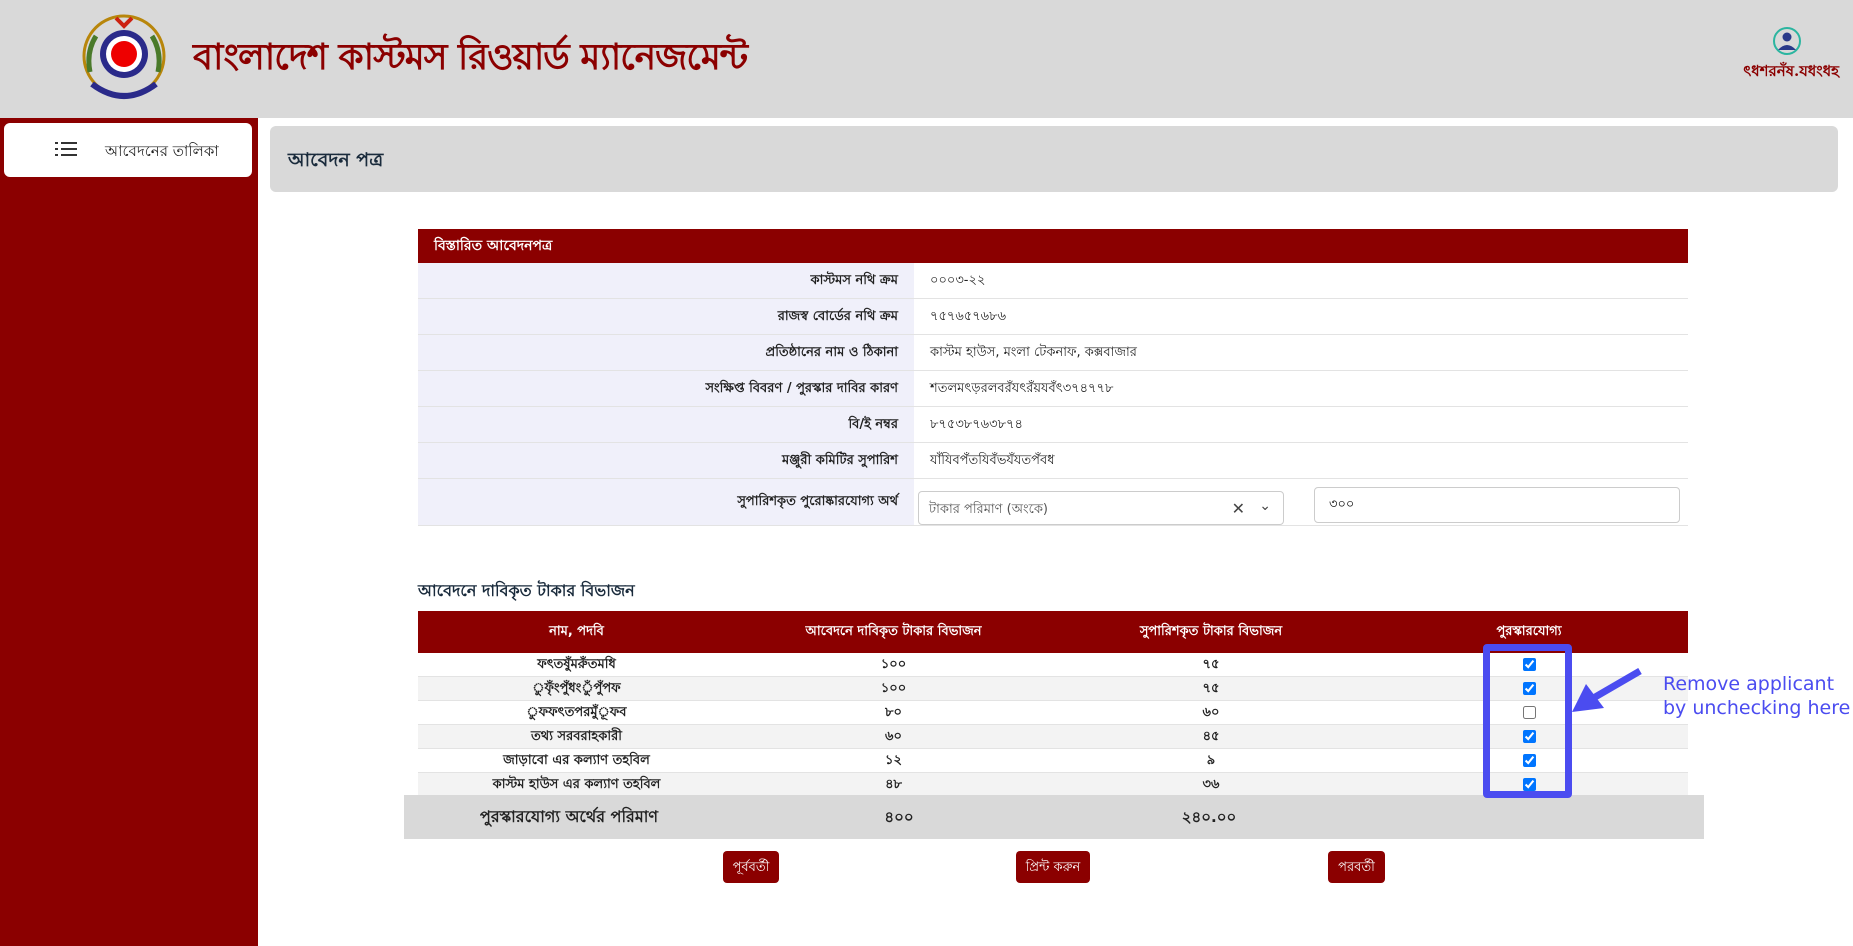 This screenshot has width=1853, height=946. What do you see at coordinates (666, 502) in the screenshot?
I see `recommended-amount-label: সুপারিশকৃত পুরোষ্কারযোগ্য অর্থ` at bounding box center [666, 502].